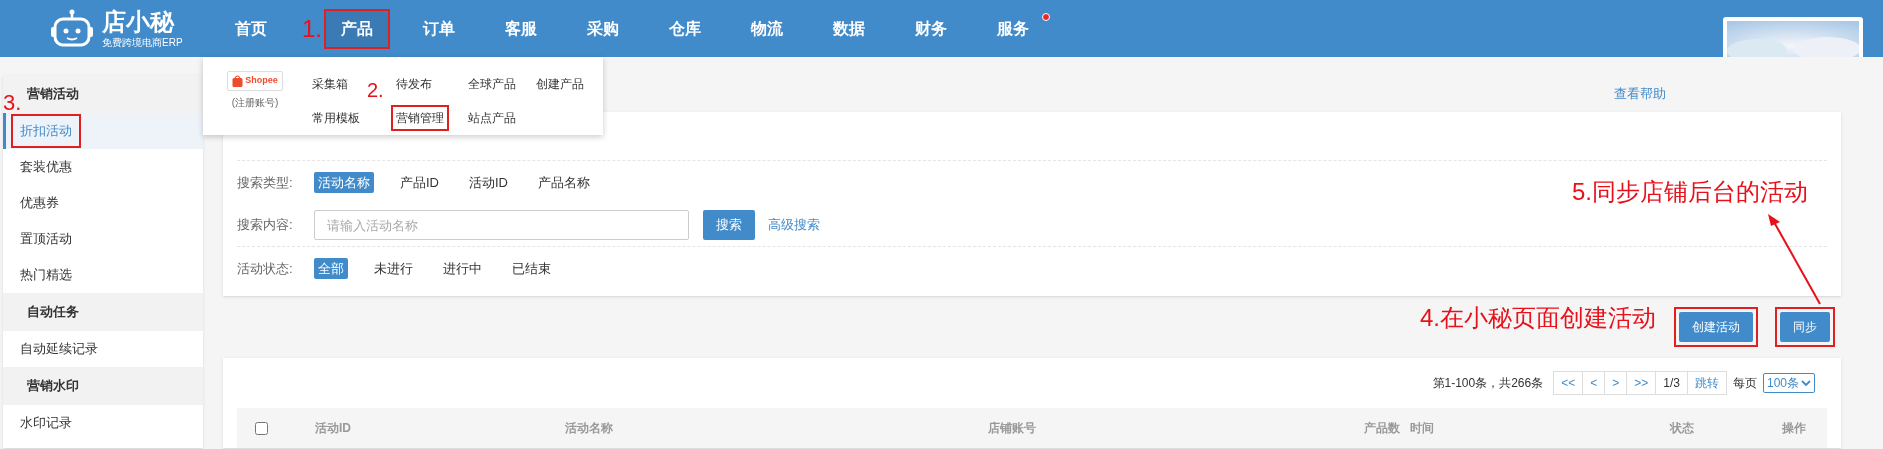 The image size is (1883, 449). I want to click on help-link: 查看帮助, so click(1640, 93).